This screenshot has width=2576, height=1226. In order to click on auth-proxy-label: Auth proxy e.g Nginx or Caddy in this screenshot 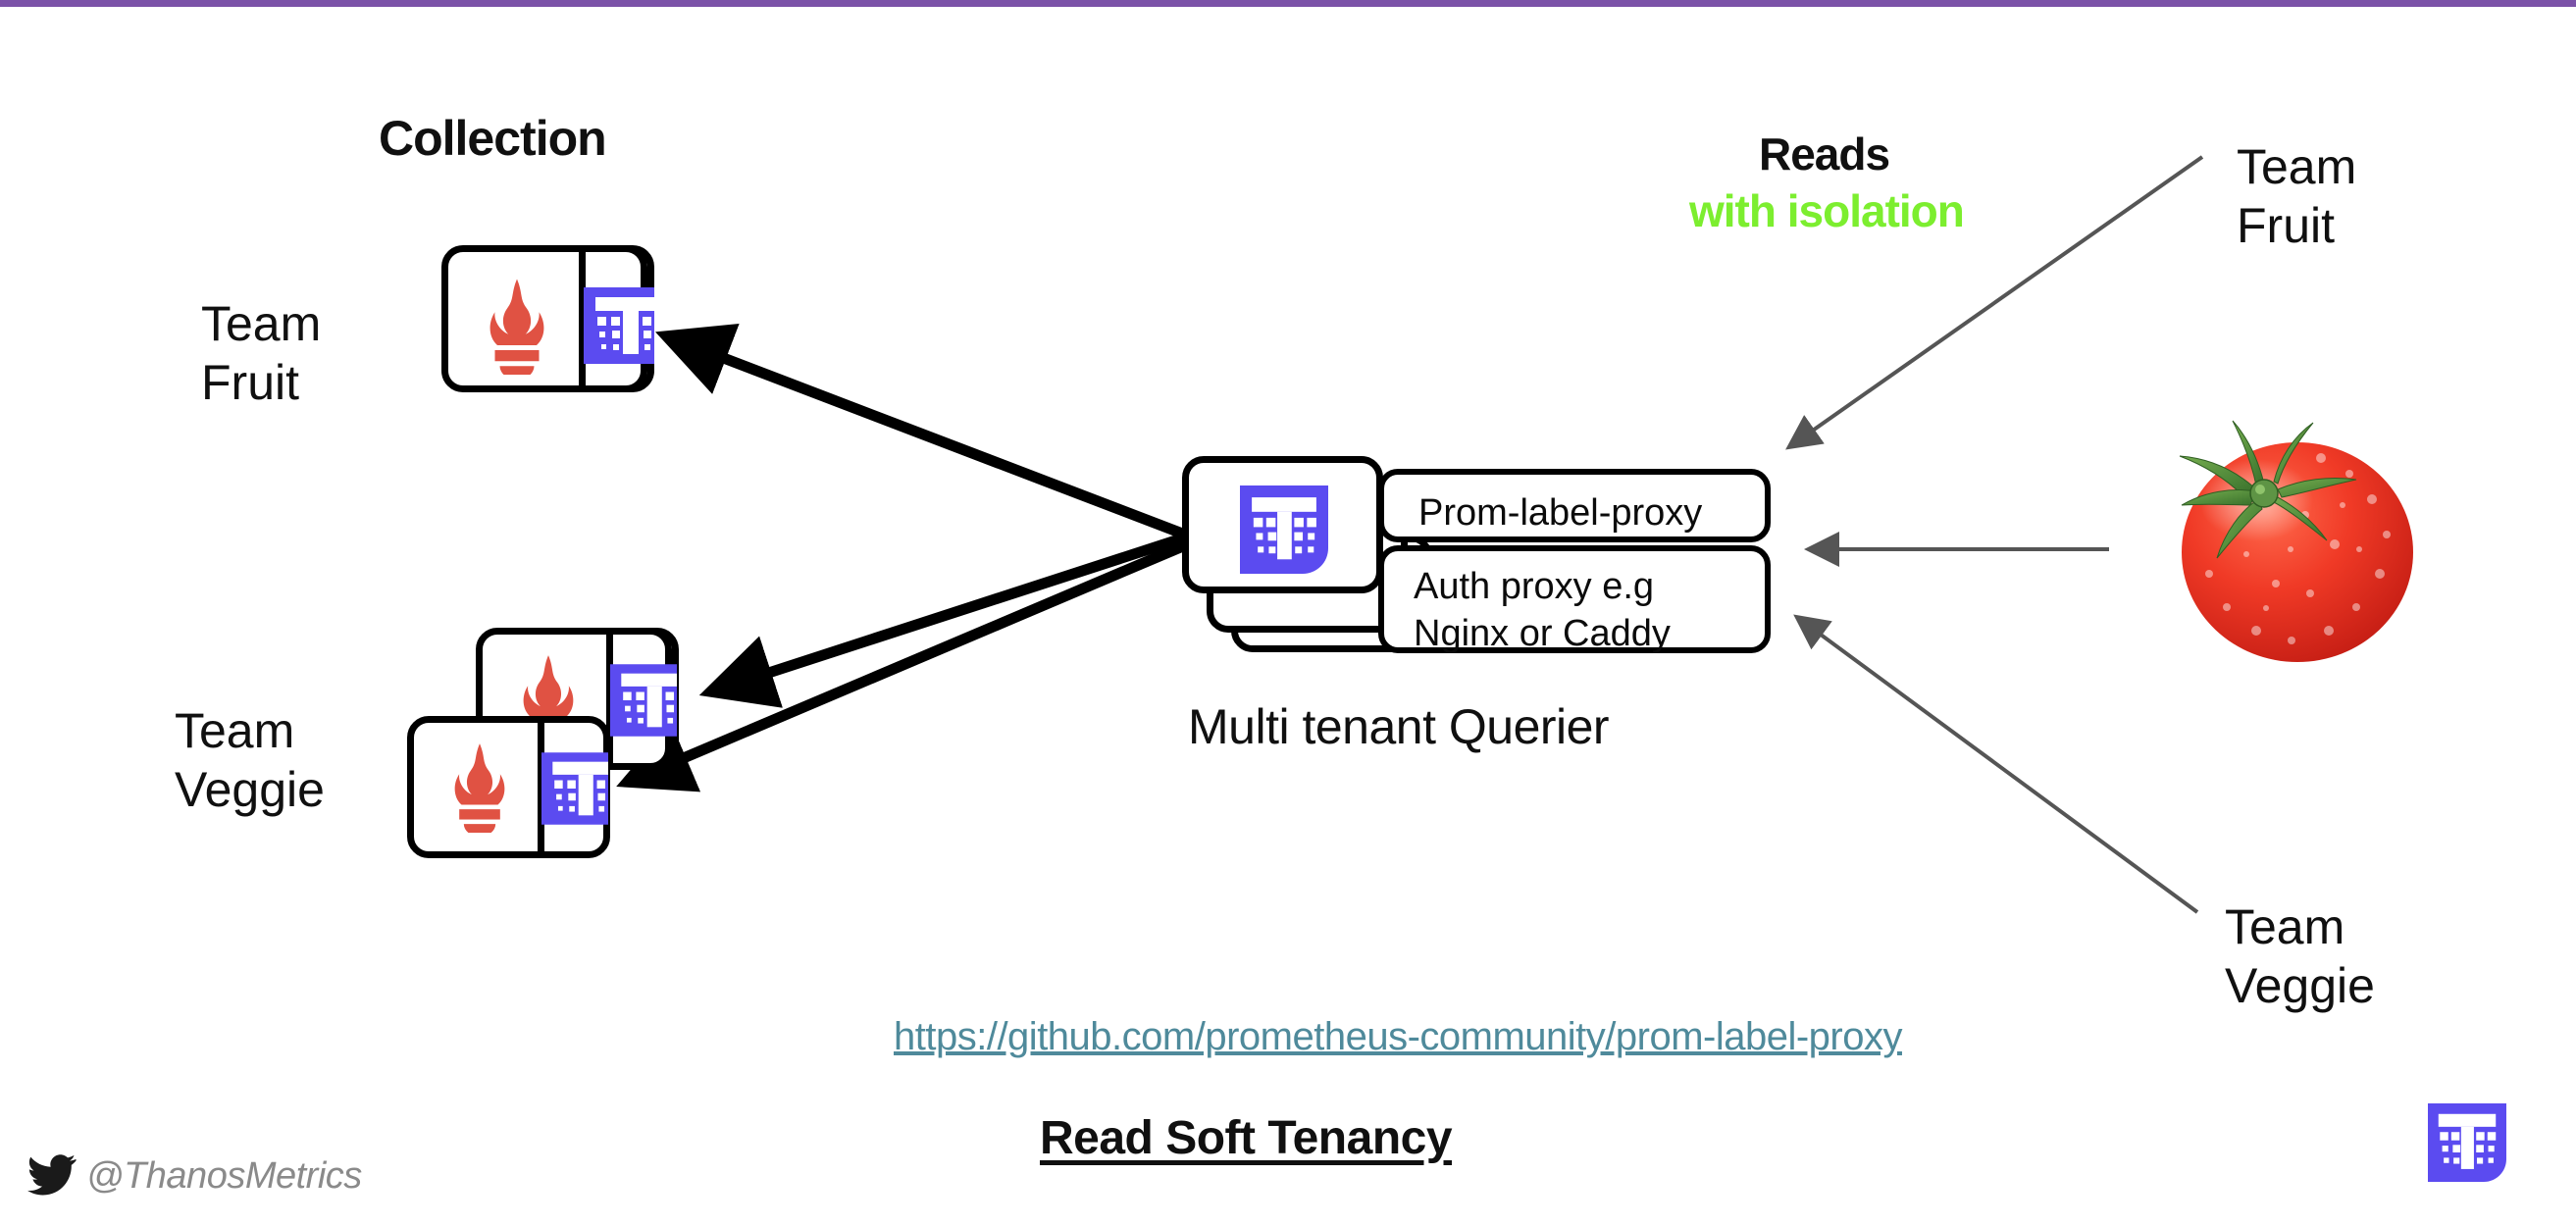, I will do `click(1542, 610)`.